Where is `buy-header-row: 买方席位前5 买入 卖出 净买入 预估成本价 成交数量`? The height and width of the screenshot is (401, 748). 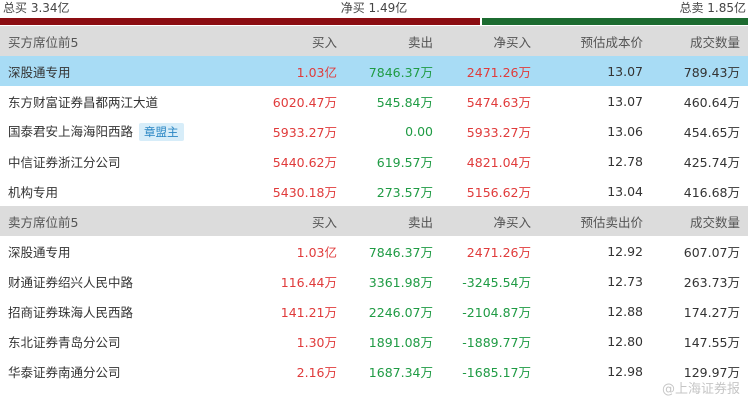
buy-header-row: 买方席位前5 买入 卖出 净买入 预估成本价 成交数量 is located at coordinates (374, 41).